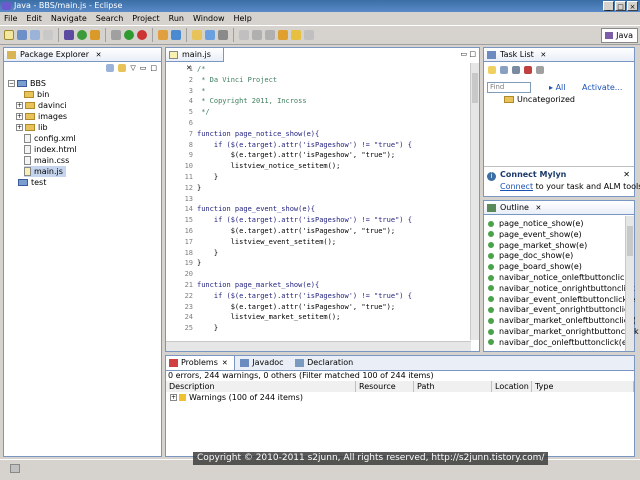 The width and height of the screenshot is (640, 480). What do you see at coordinates (309, 35) in the screenshot?
I see `forward-icon` at bounding box center [309, 35].